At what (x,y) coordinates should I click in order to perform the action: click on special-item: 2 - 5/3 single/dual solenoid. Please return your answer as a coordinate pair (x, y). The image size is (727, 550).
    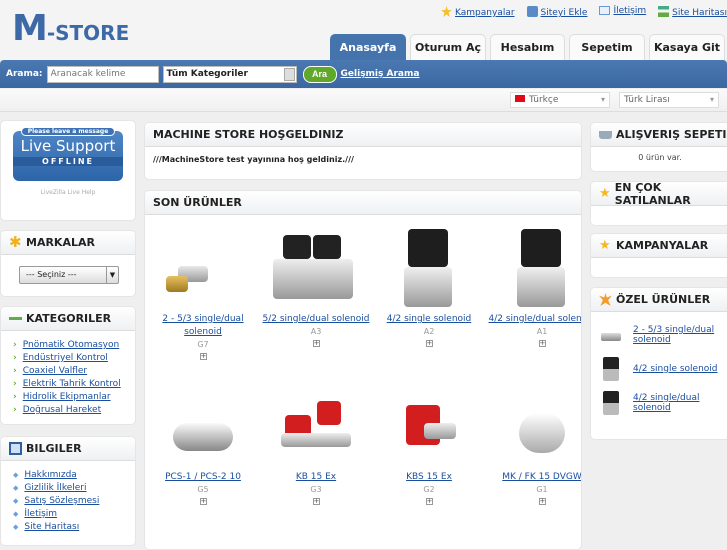
    Looking at the image, I should click on (659, 335).